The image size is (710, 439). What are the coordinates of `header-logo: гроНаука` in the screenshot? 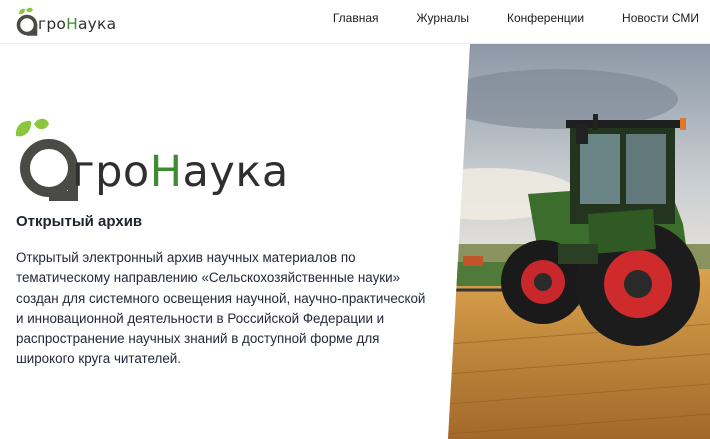 It's located at (65, 21).